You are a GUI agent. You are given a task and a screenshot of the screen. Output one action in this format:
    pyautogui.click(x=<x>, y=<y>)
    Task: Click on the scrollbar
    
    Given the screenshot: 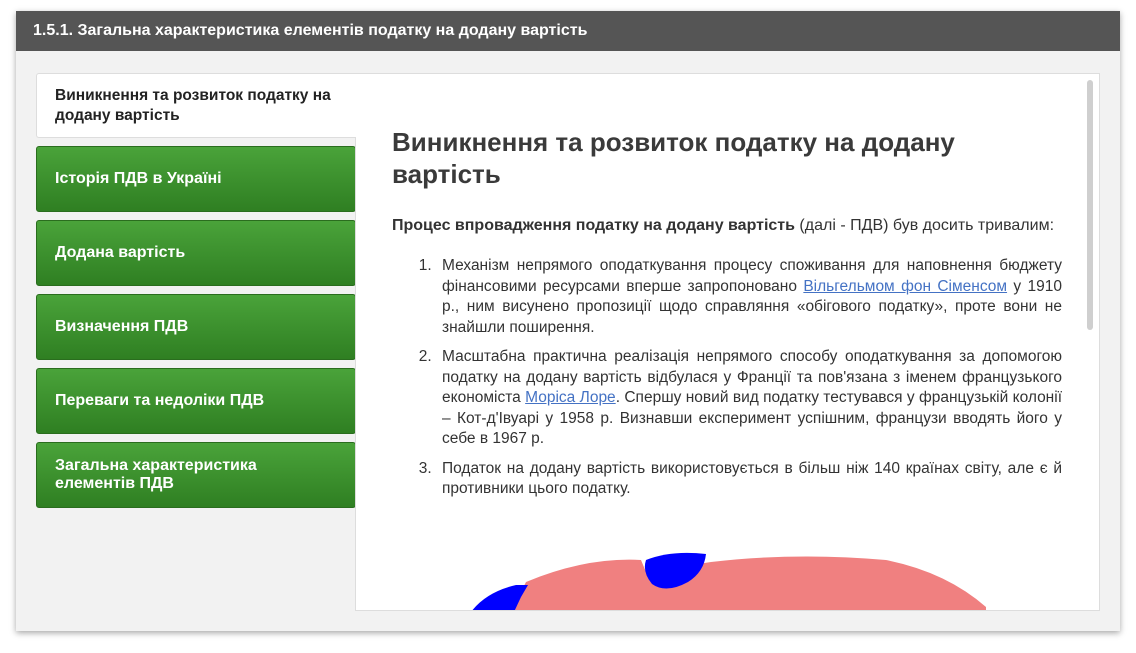 What is the action you would take?
    pyautogui.click(x=1090, y=205)
    